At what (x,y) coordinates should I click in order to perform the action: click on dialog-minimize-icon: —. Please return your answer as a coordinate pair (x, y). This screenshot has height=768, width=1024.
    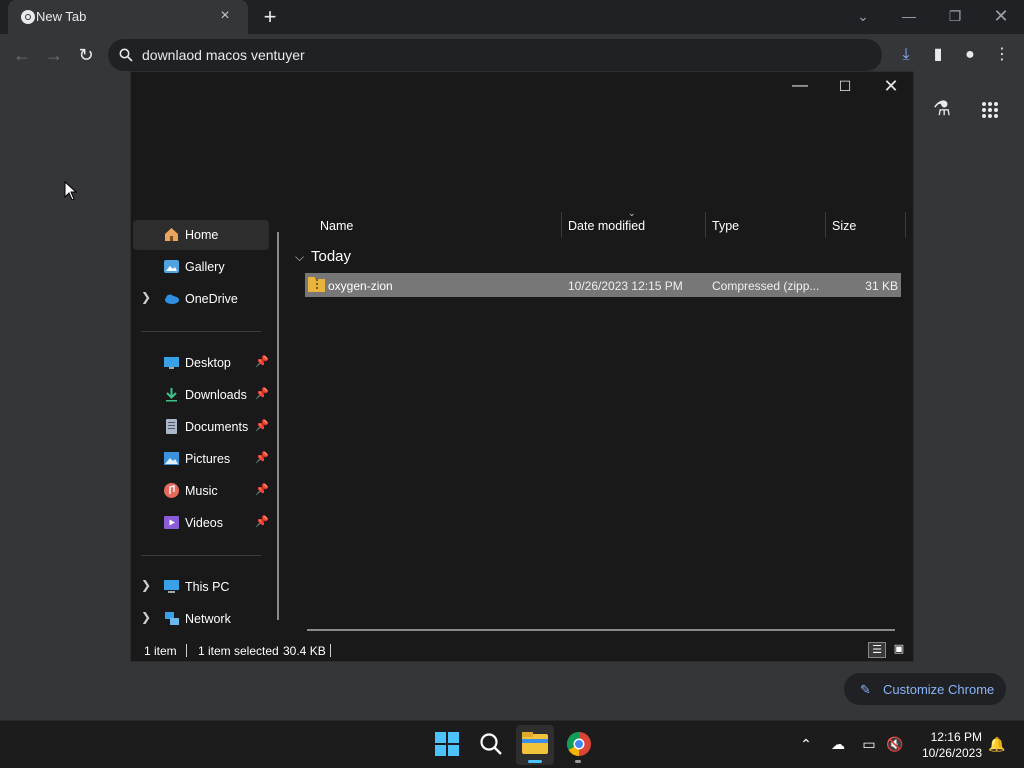
    Looking at the image, I should click on (800, 86).